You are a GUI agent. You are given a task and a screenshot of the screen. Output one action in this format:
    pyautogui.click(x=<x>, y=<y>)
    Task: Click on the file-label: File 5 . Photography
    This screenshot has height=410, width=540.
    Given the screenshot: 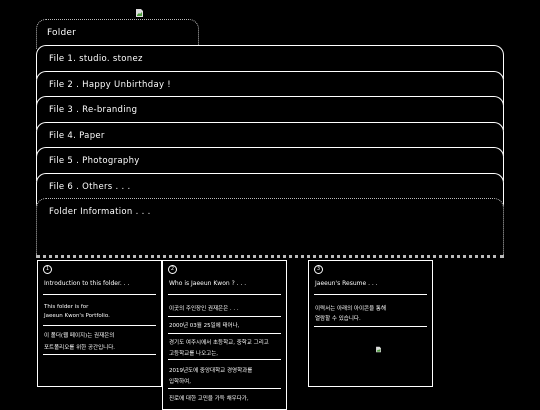 What is the action you would take?
    pyautogui.click(x=94, y=161)
    